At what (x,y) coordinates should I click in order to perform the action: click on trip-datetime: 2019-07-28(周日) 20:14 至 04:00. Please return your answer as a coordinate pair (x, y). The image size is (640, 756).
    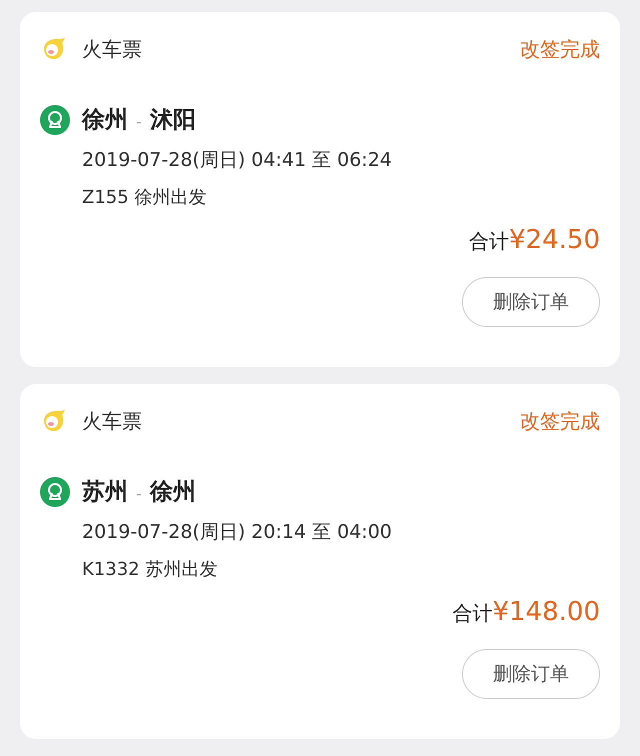
    Looking at the image, I should click on (237, 532).